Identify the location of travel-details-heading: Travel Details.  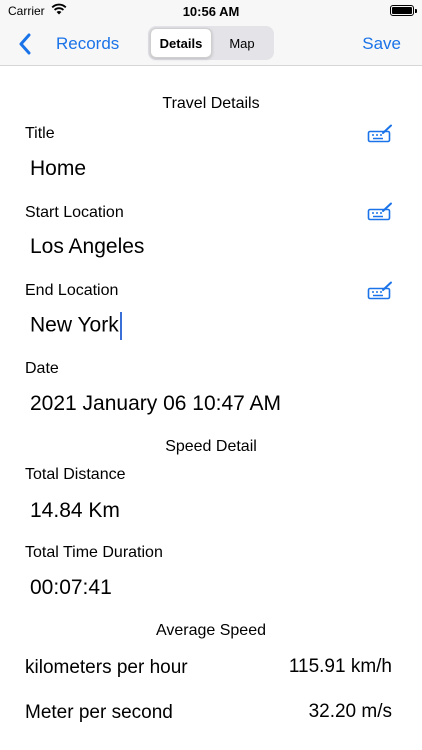
(211, 103).